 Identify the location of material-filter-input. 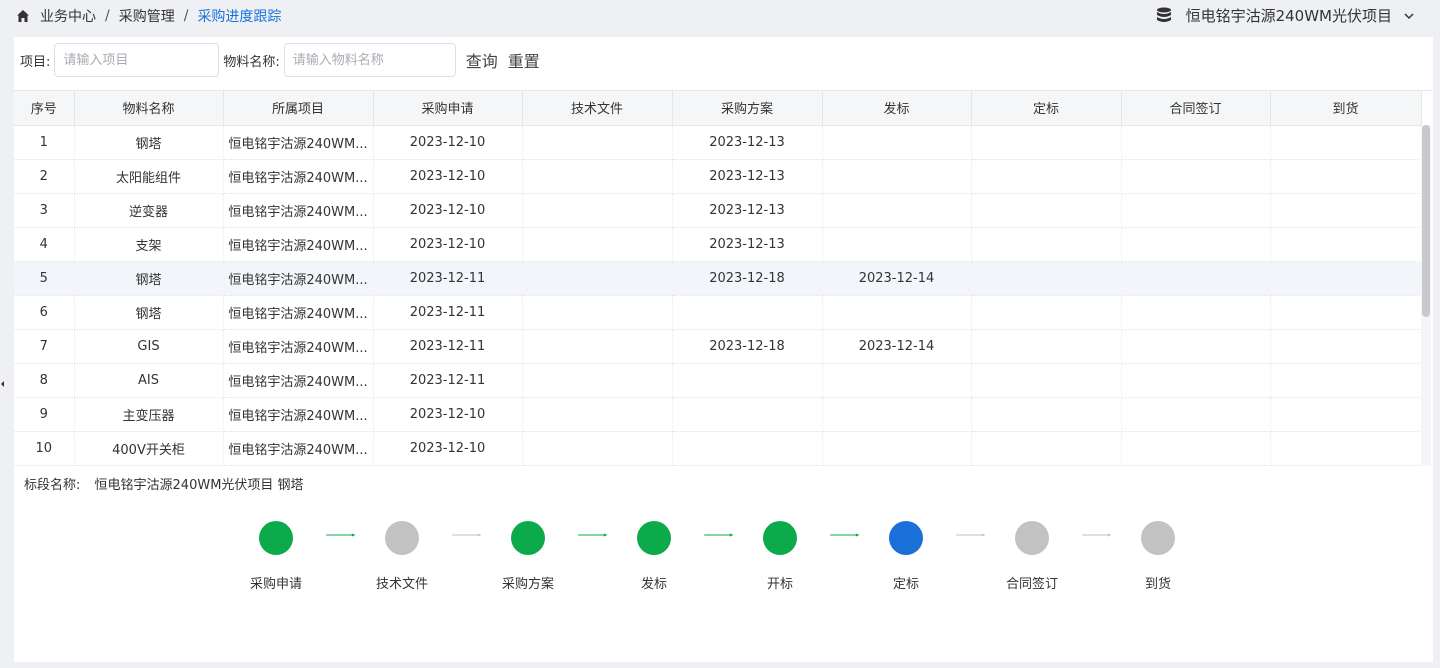
(369, 60).